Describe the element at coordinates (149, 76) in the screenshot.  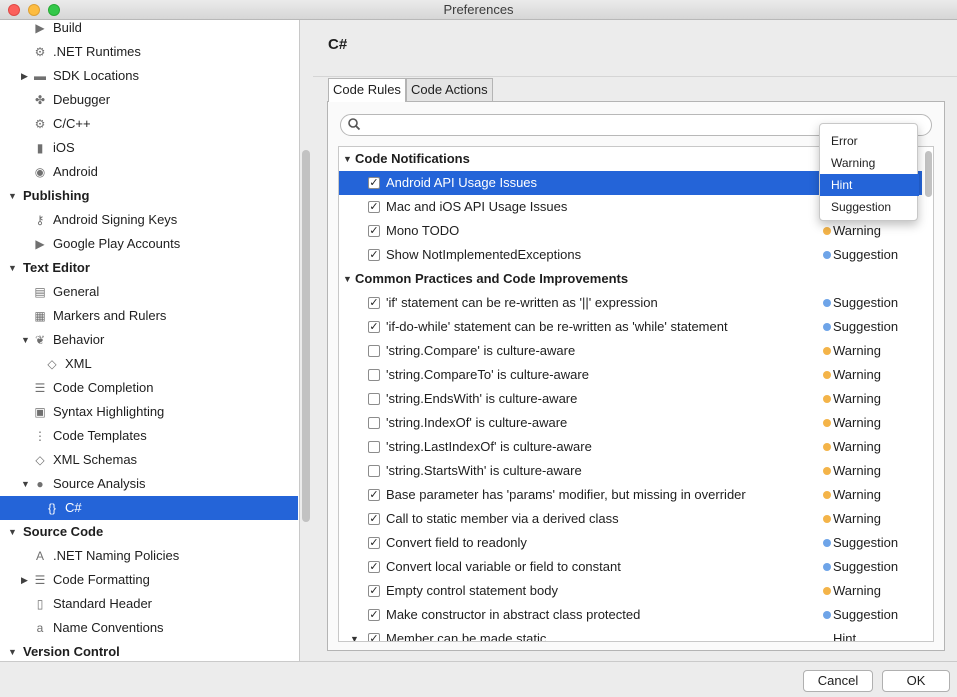
I see `sidebar-item-sdk-locations: ▶ ▬ SDK Locations` at that location.